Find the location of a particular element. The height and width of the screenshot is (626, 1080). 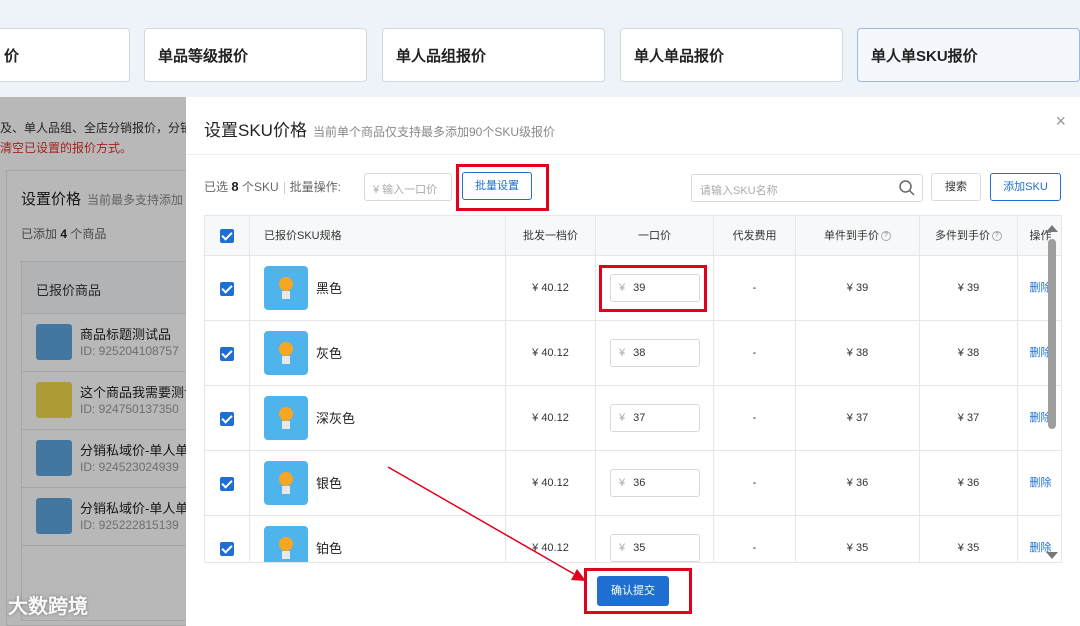

select-all-cell is located at coordinates (227, 236).